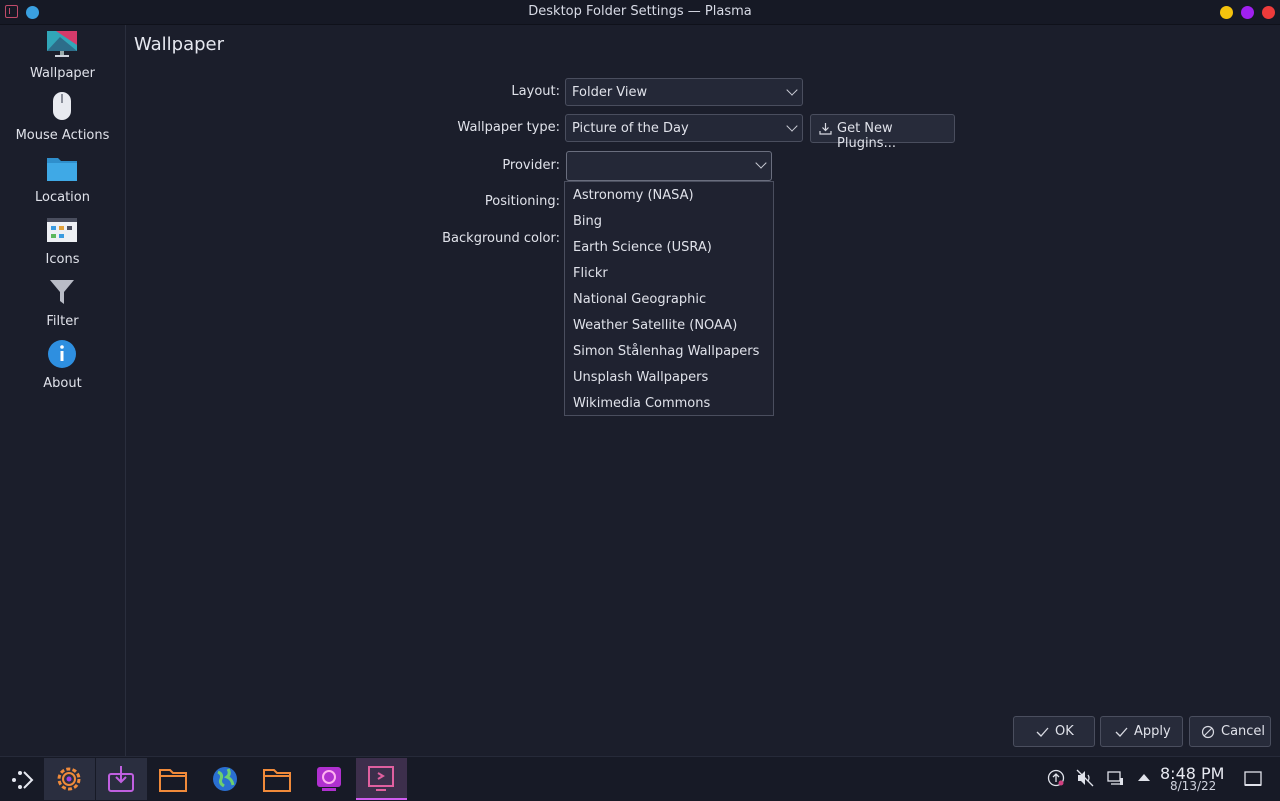  I want to click on taskbar-browser, so click(225, 779).